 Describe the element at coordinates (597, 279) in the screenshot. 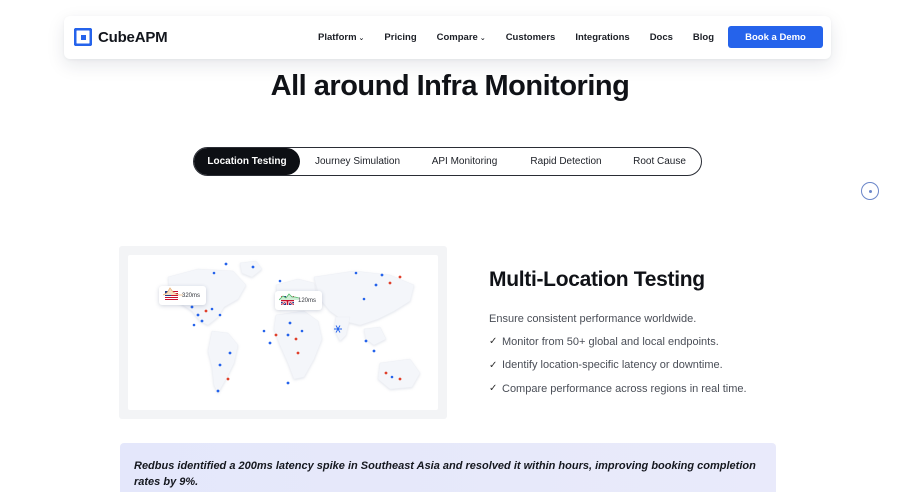

I see `feature-title: Multi-Location Testing` at that location.